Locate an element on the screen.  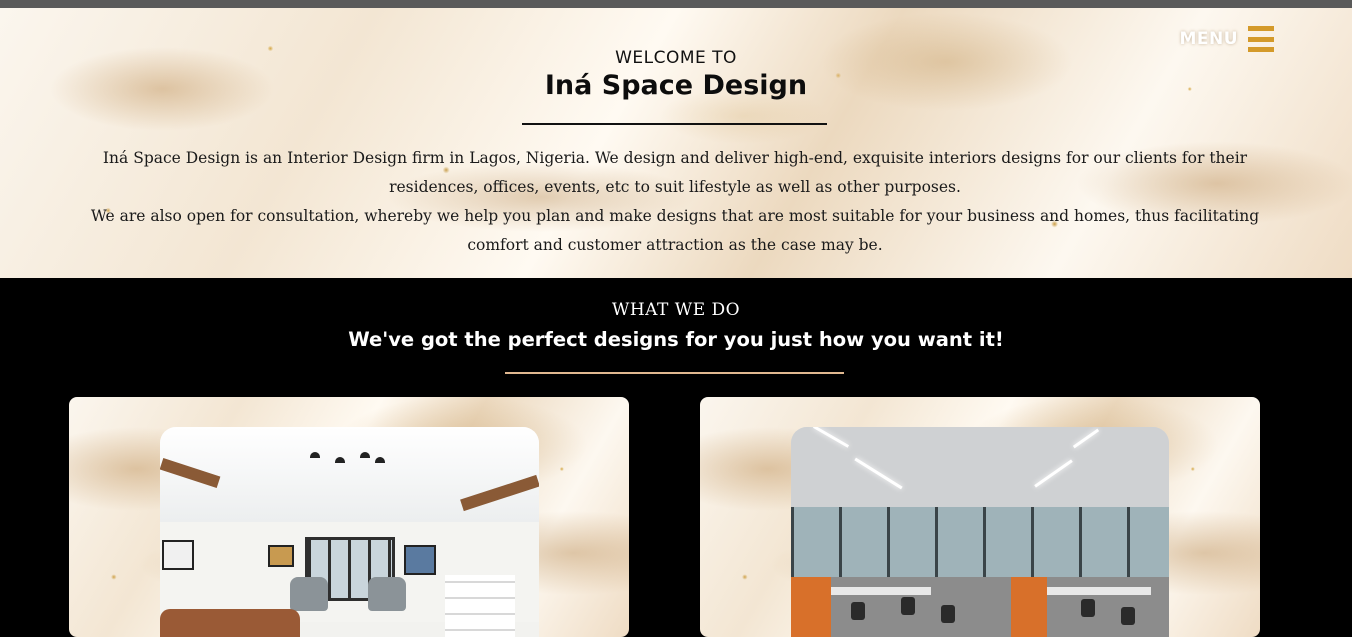
services-divider is located at coordinates (674, 373).